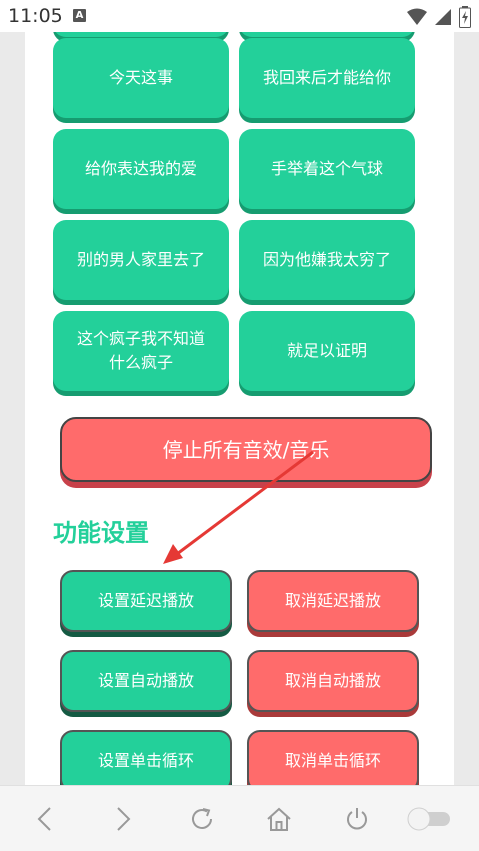 This screenshot has width=479, height=851. I want to click on cancel-delay-play-button: 取消延迟播放, so click(333, 601).